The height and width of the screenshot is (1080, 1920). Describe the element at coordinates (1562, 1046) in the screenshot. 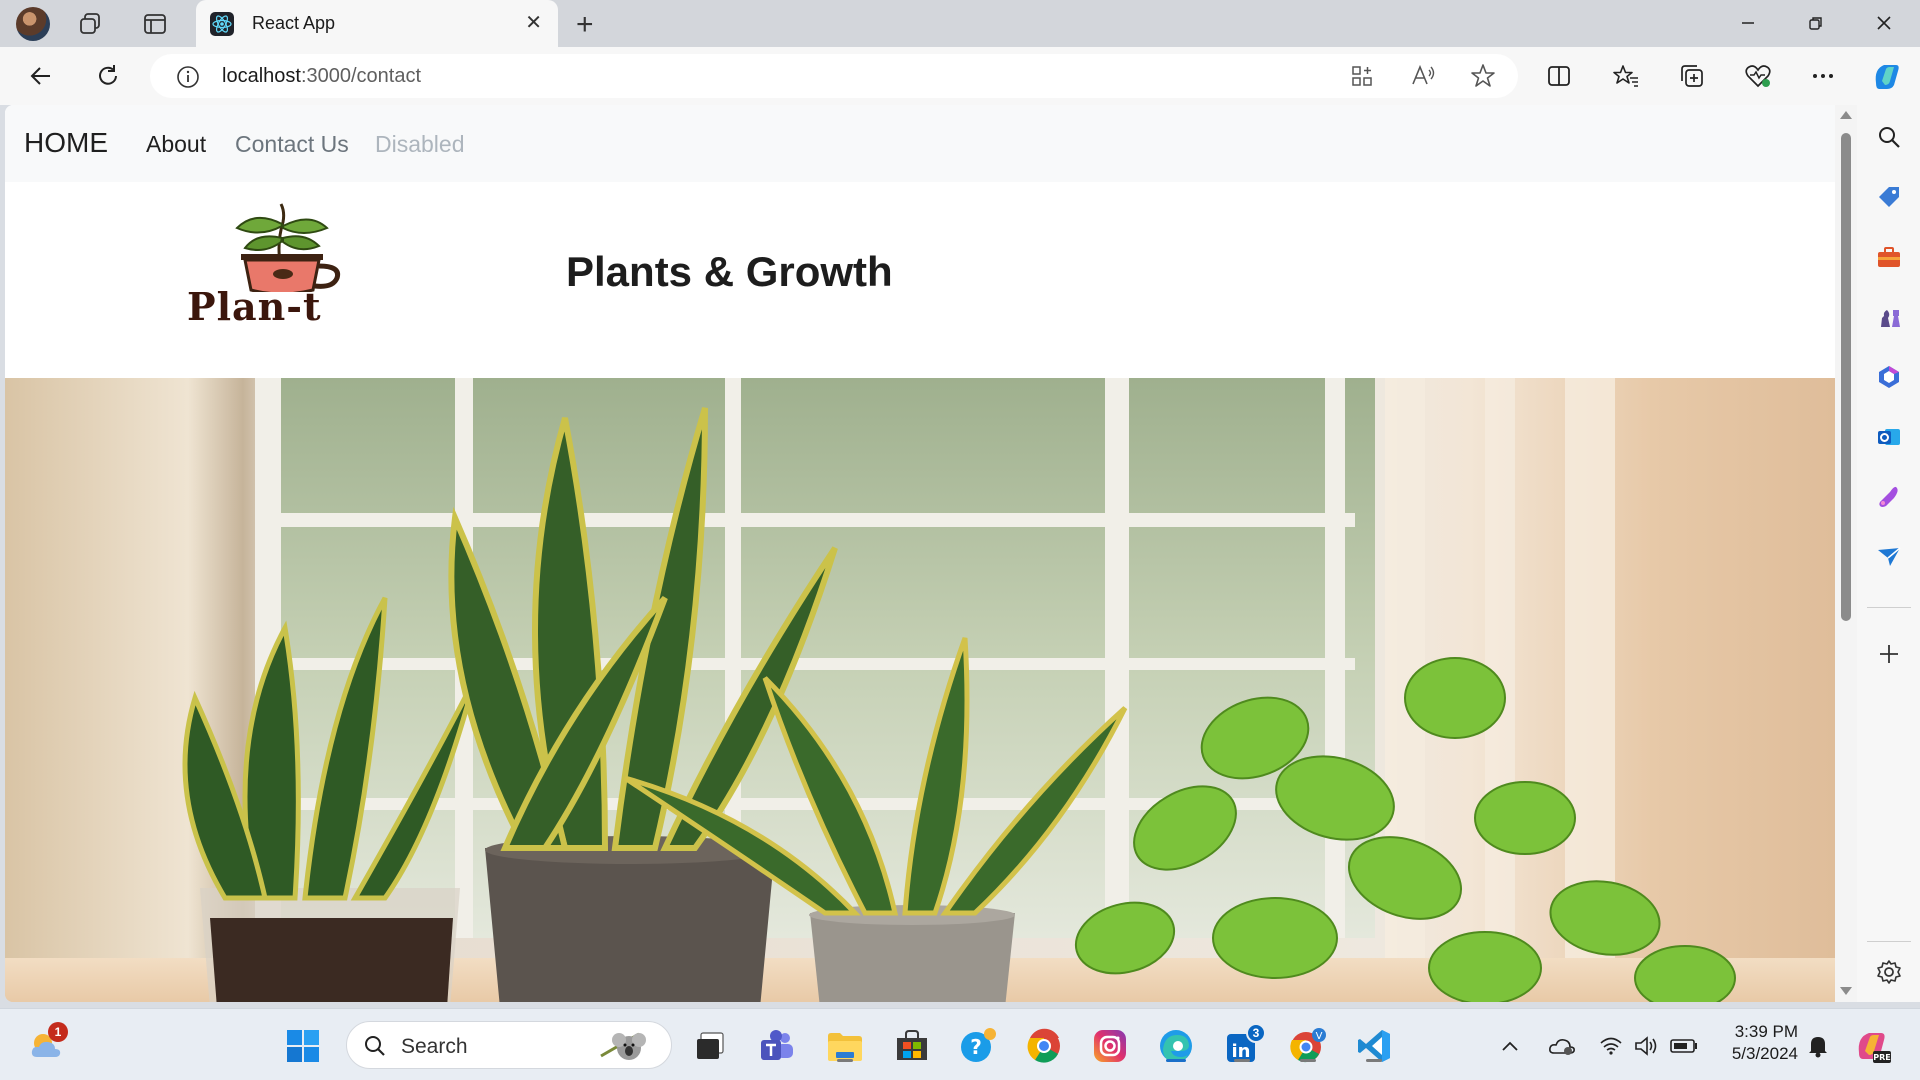

I see `onedrive-cloud-icon` at that location.